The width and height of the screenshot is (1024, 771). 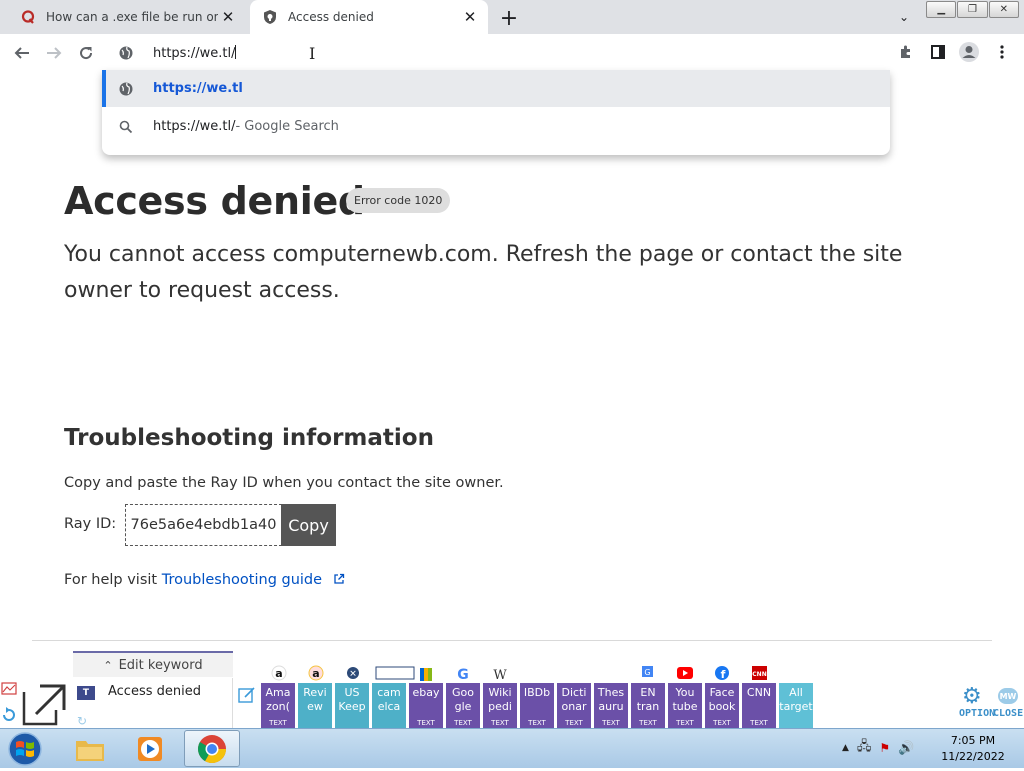 I want to click on shortcut-button: US Keep, so click(x=352, y=705).